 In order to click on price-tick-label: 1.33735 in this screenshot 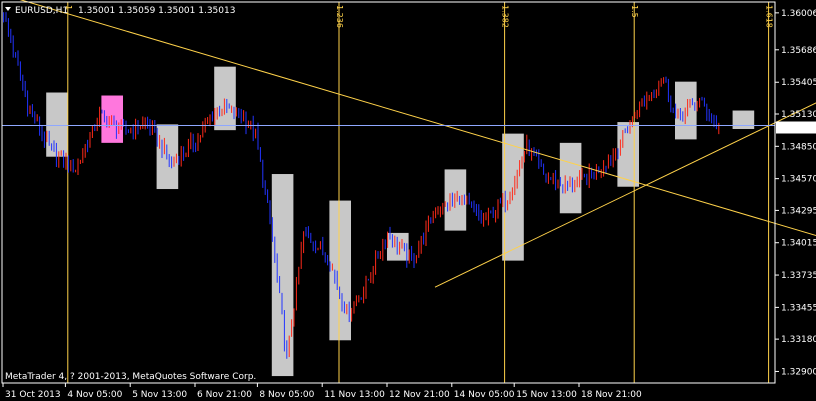, I will do `click(798, 276)`.